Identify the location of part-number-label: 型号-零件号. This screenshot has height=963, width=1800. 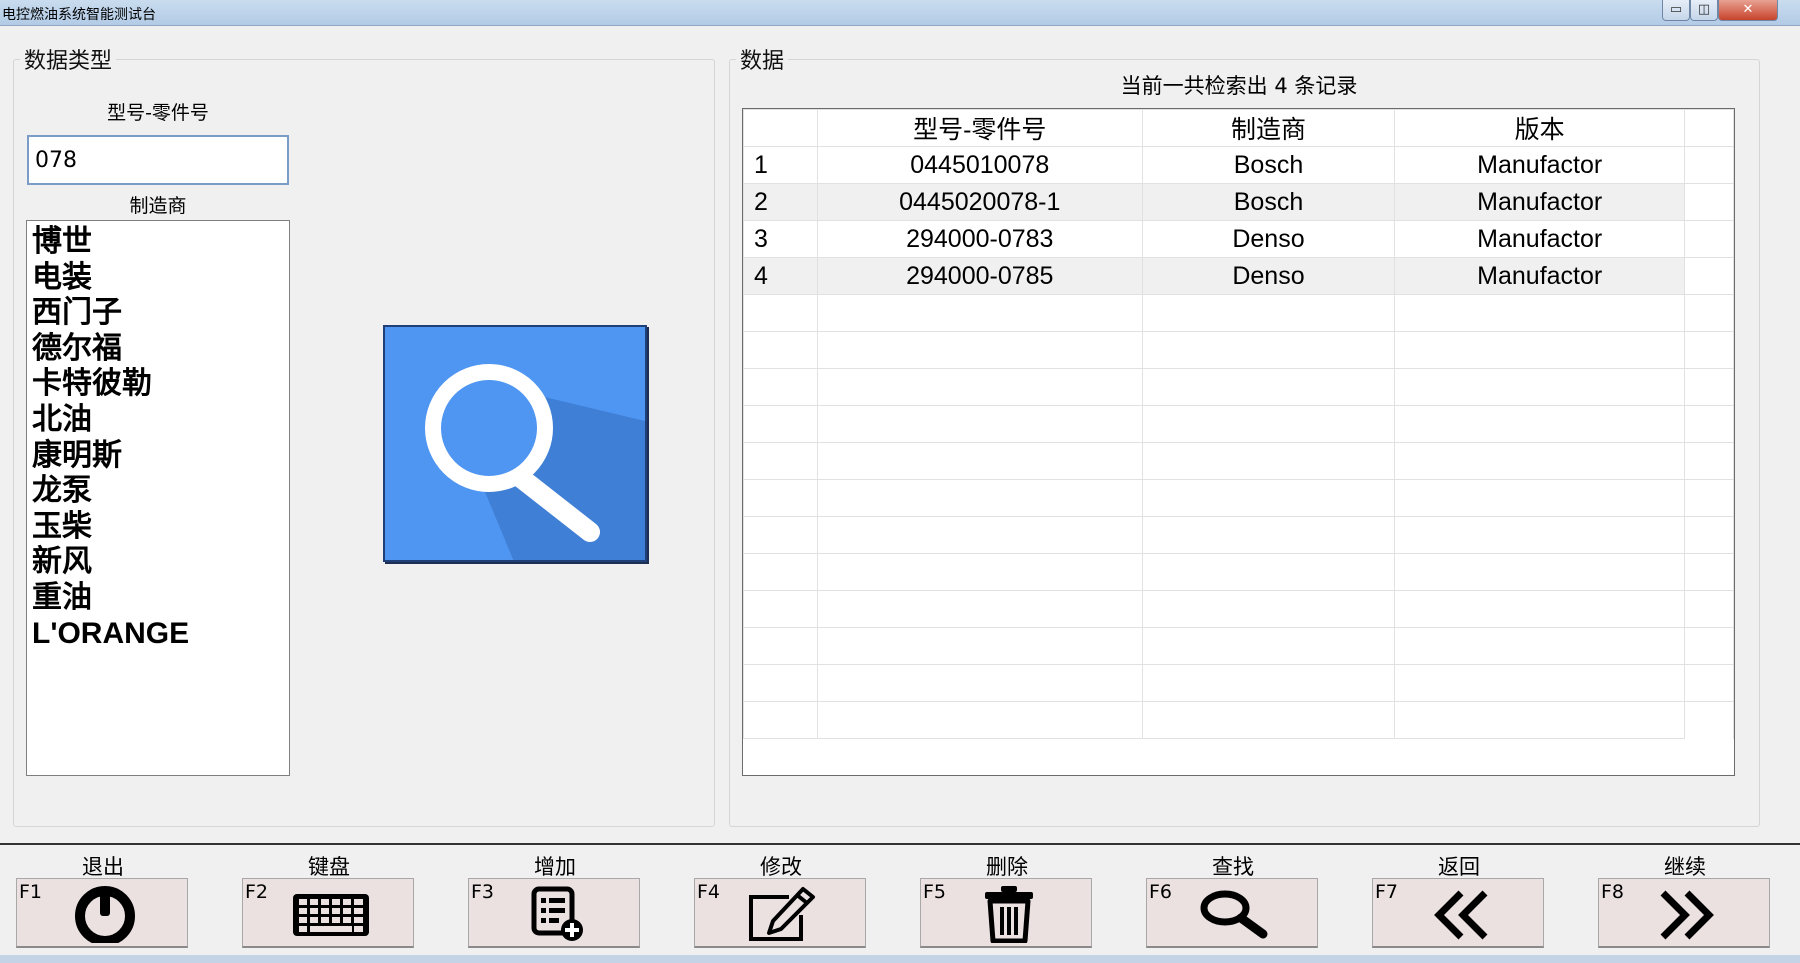
(158, 113).